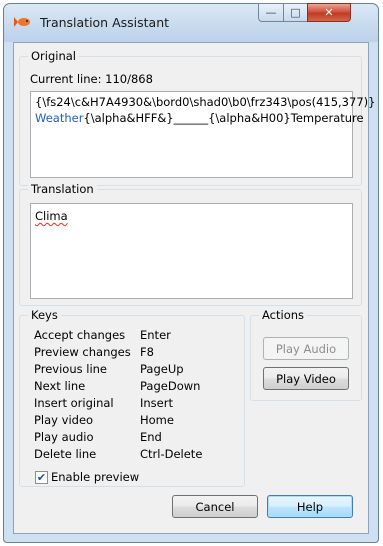 The image size is (383, 546). I want to click on key-row: Insert original Insert, so click(139, 404).